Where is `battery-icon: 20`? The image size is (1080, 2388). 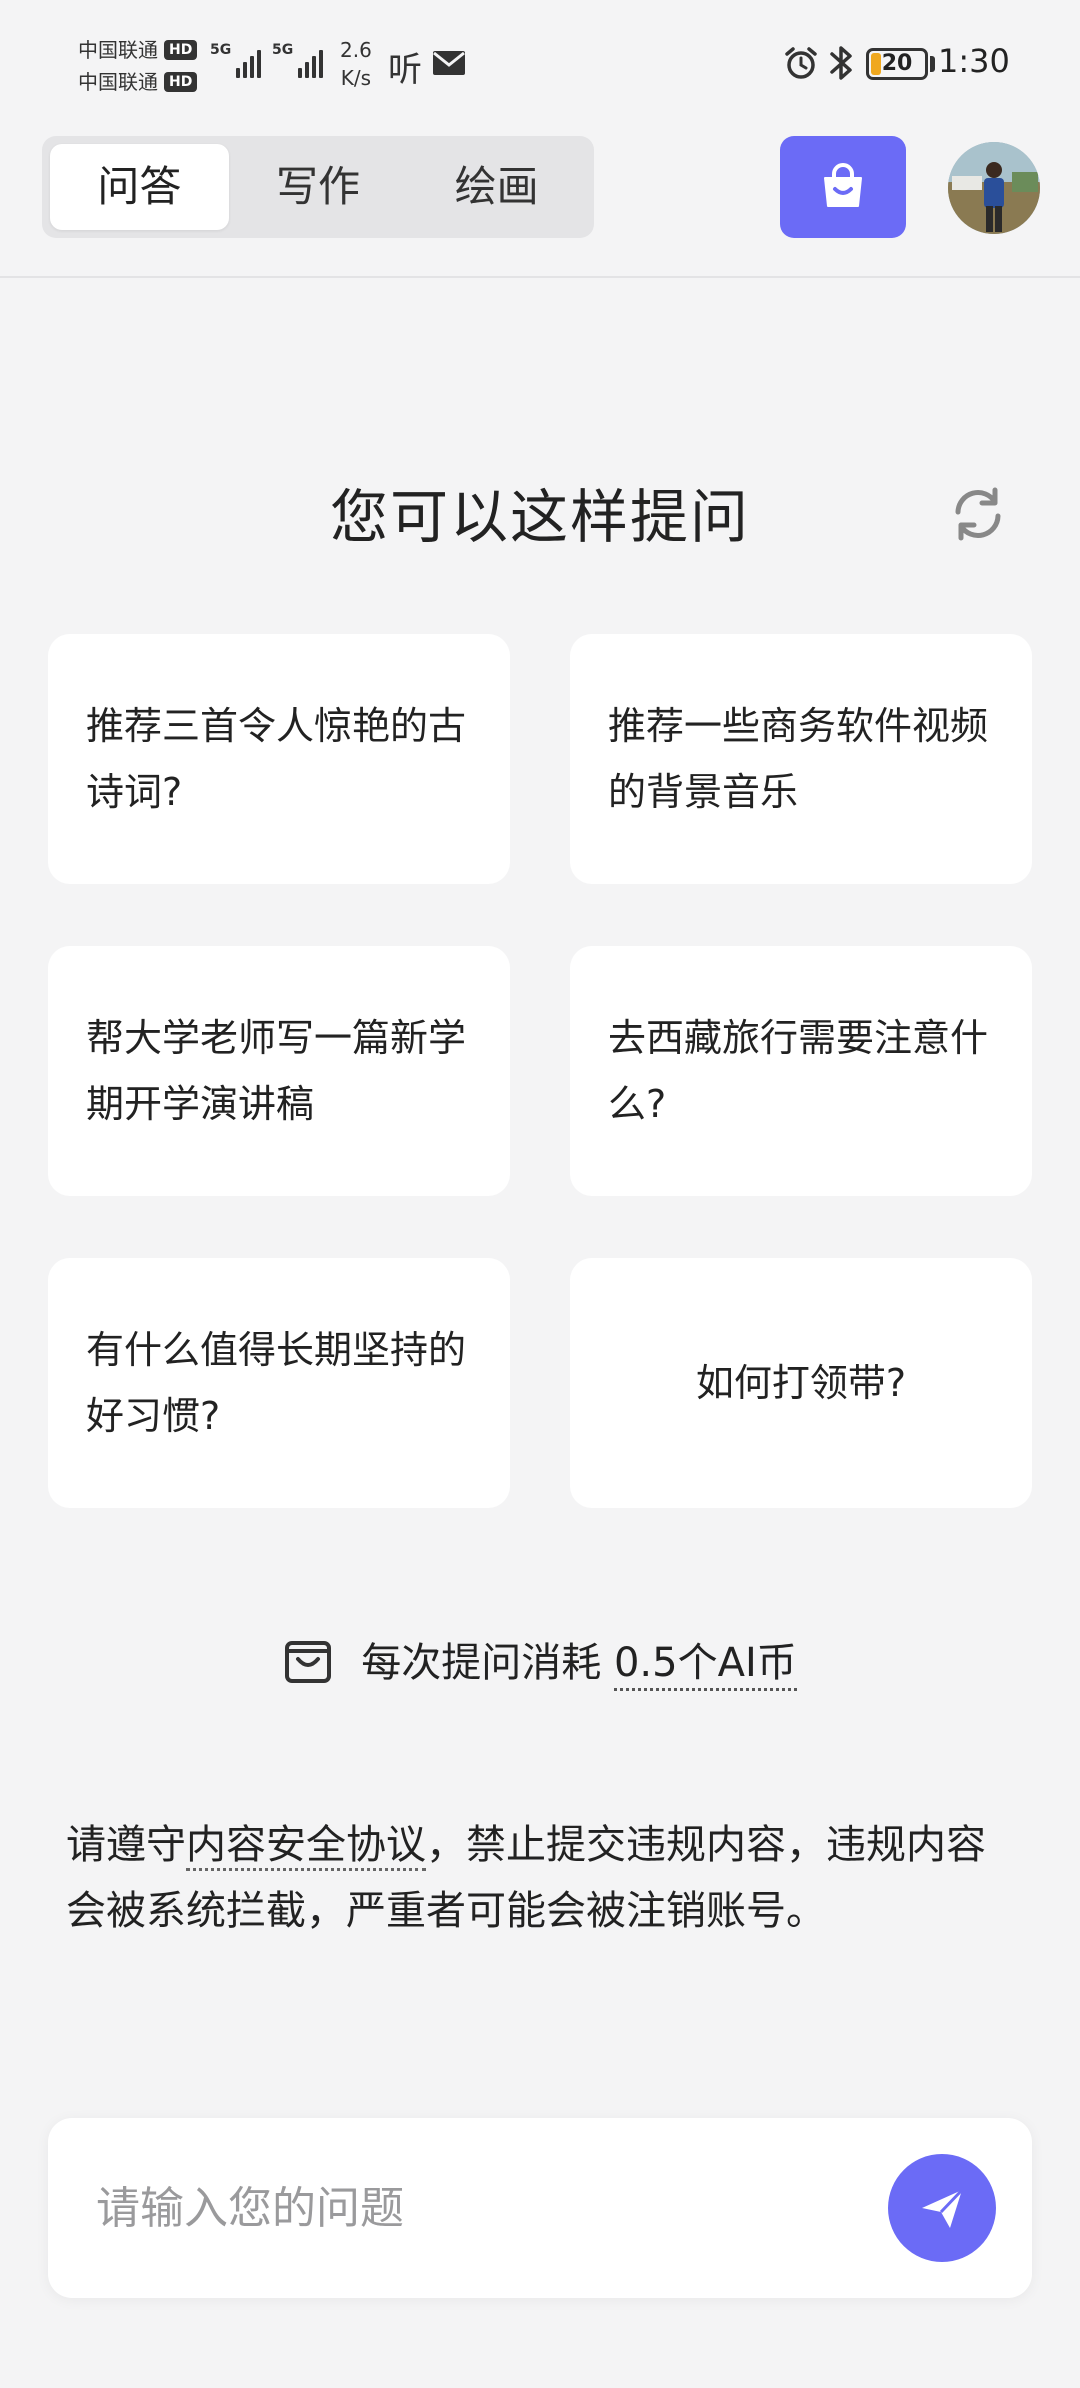
battery-icon: 20 is located at coordinates (897, 64).